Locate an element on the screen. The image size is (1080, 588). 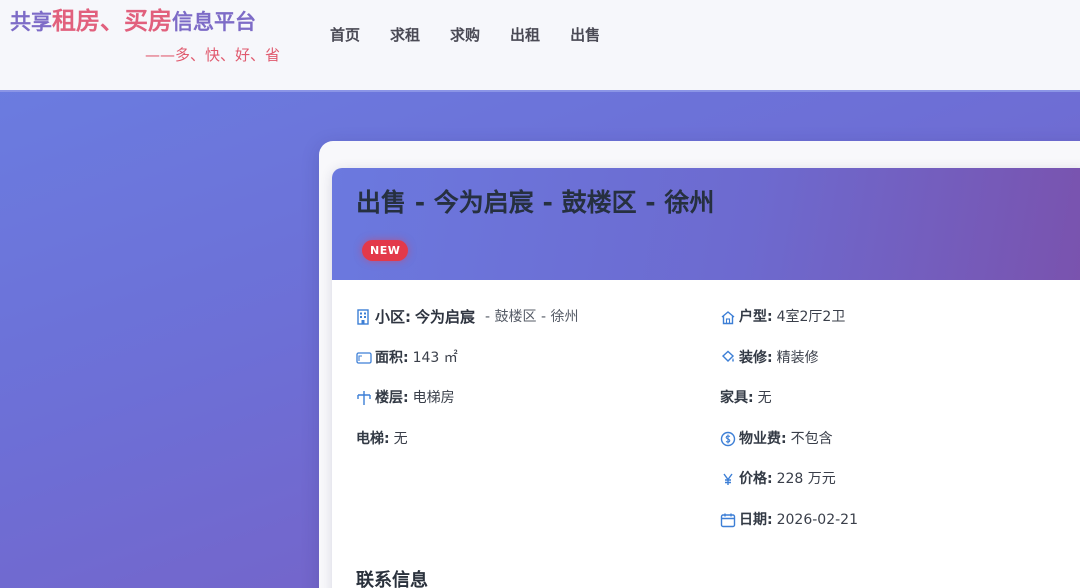
floor-label: 楼层: is located at coordinates (392, 398).